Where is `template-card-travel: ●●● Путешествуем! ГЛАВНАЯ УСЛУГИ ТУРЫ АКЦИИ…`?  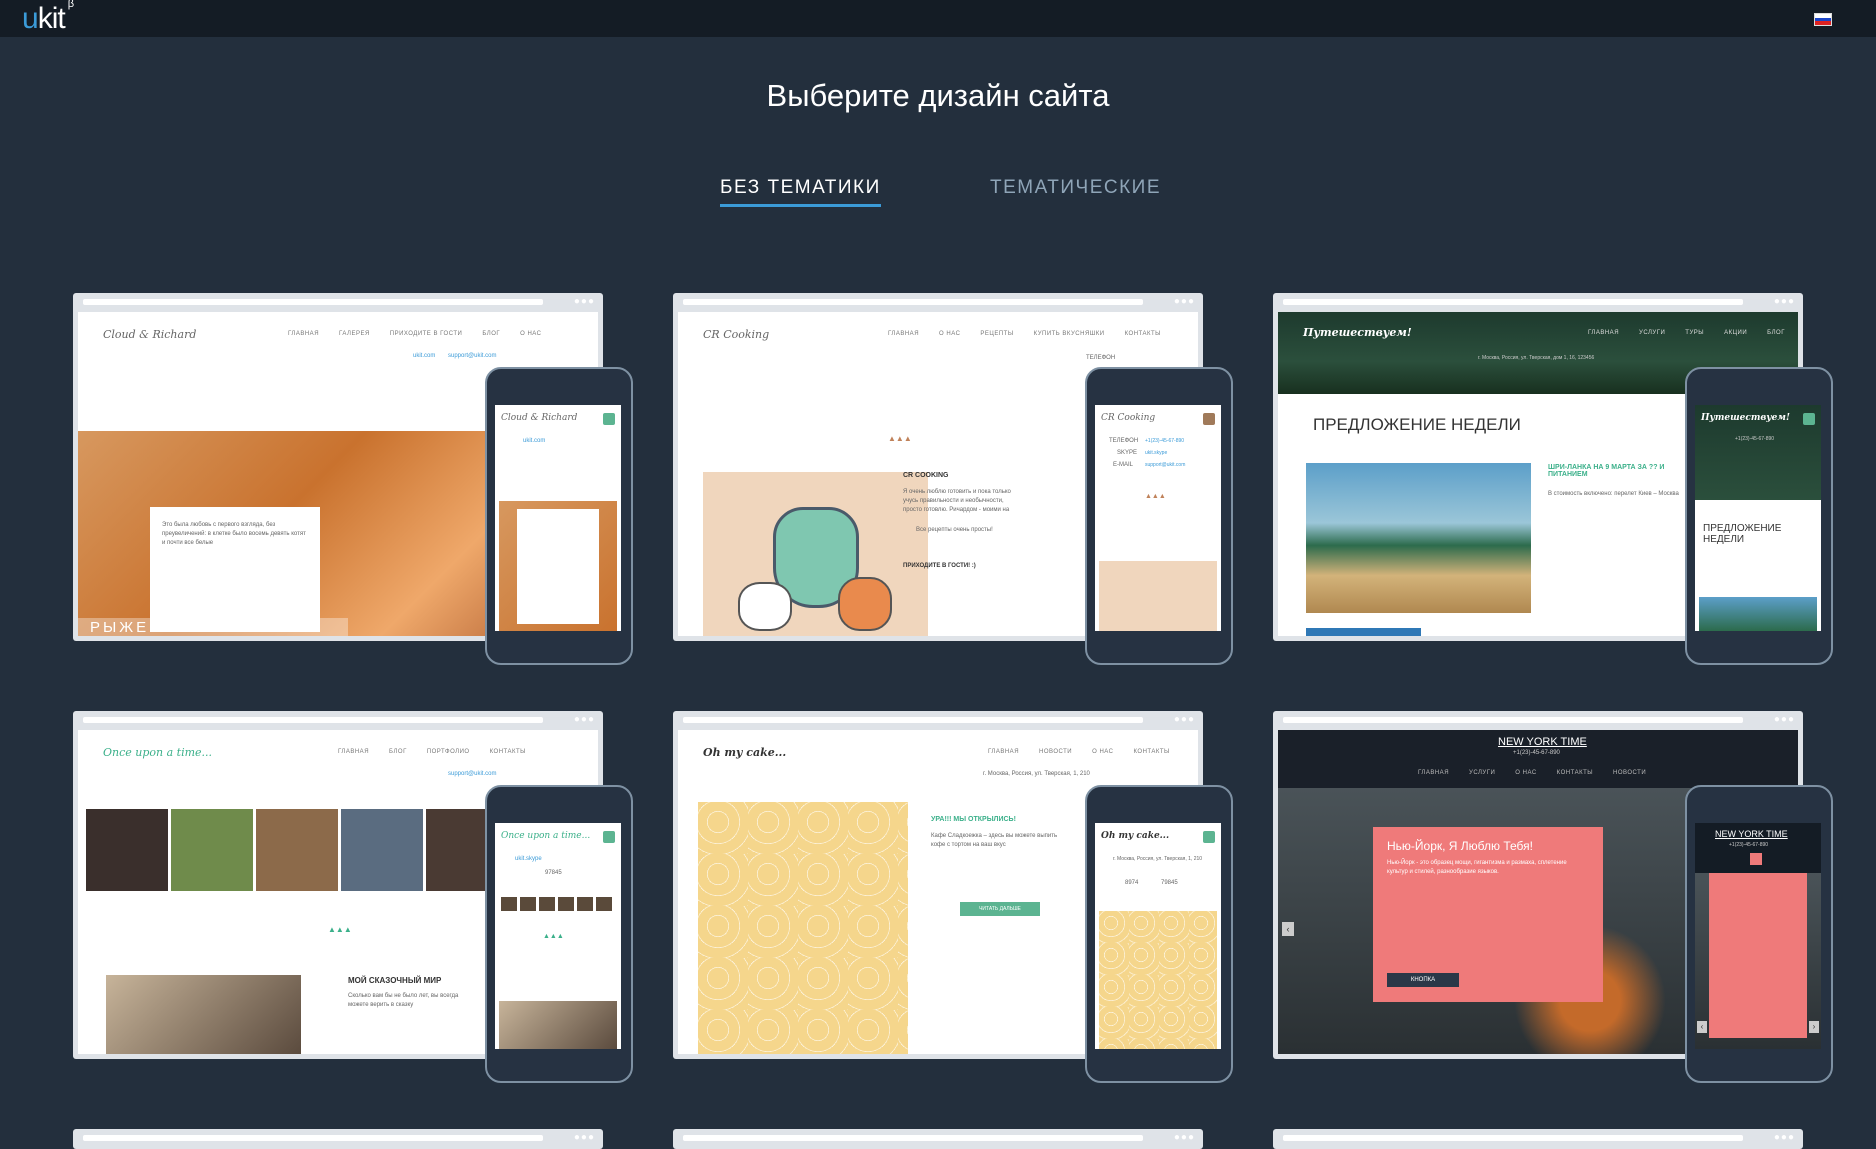 template-card-travel: ●●● Путешествуем! ГЛАВНАЯ УСЛУГИ ТУРЫ АКЦИИ… is located at coordinates (1553, 479).